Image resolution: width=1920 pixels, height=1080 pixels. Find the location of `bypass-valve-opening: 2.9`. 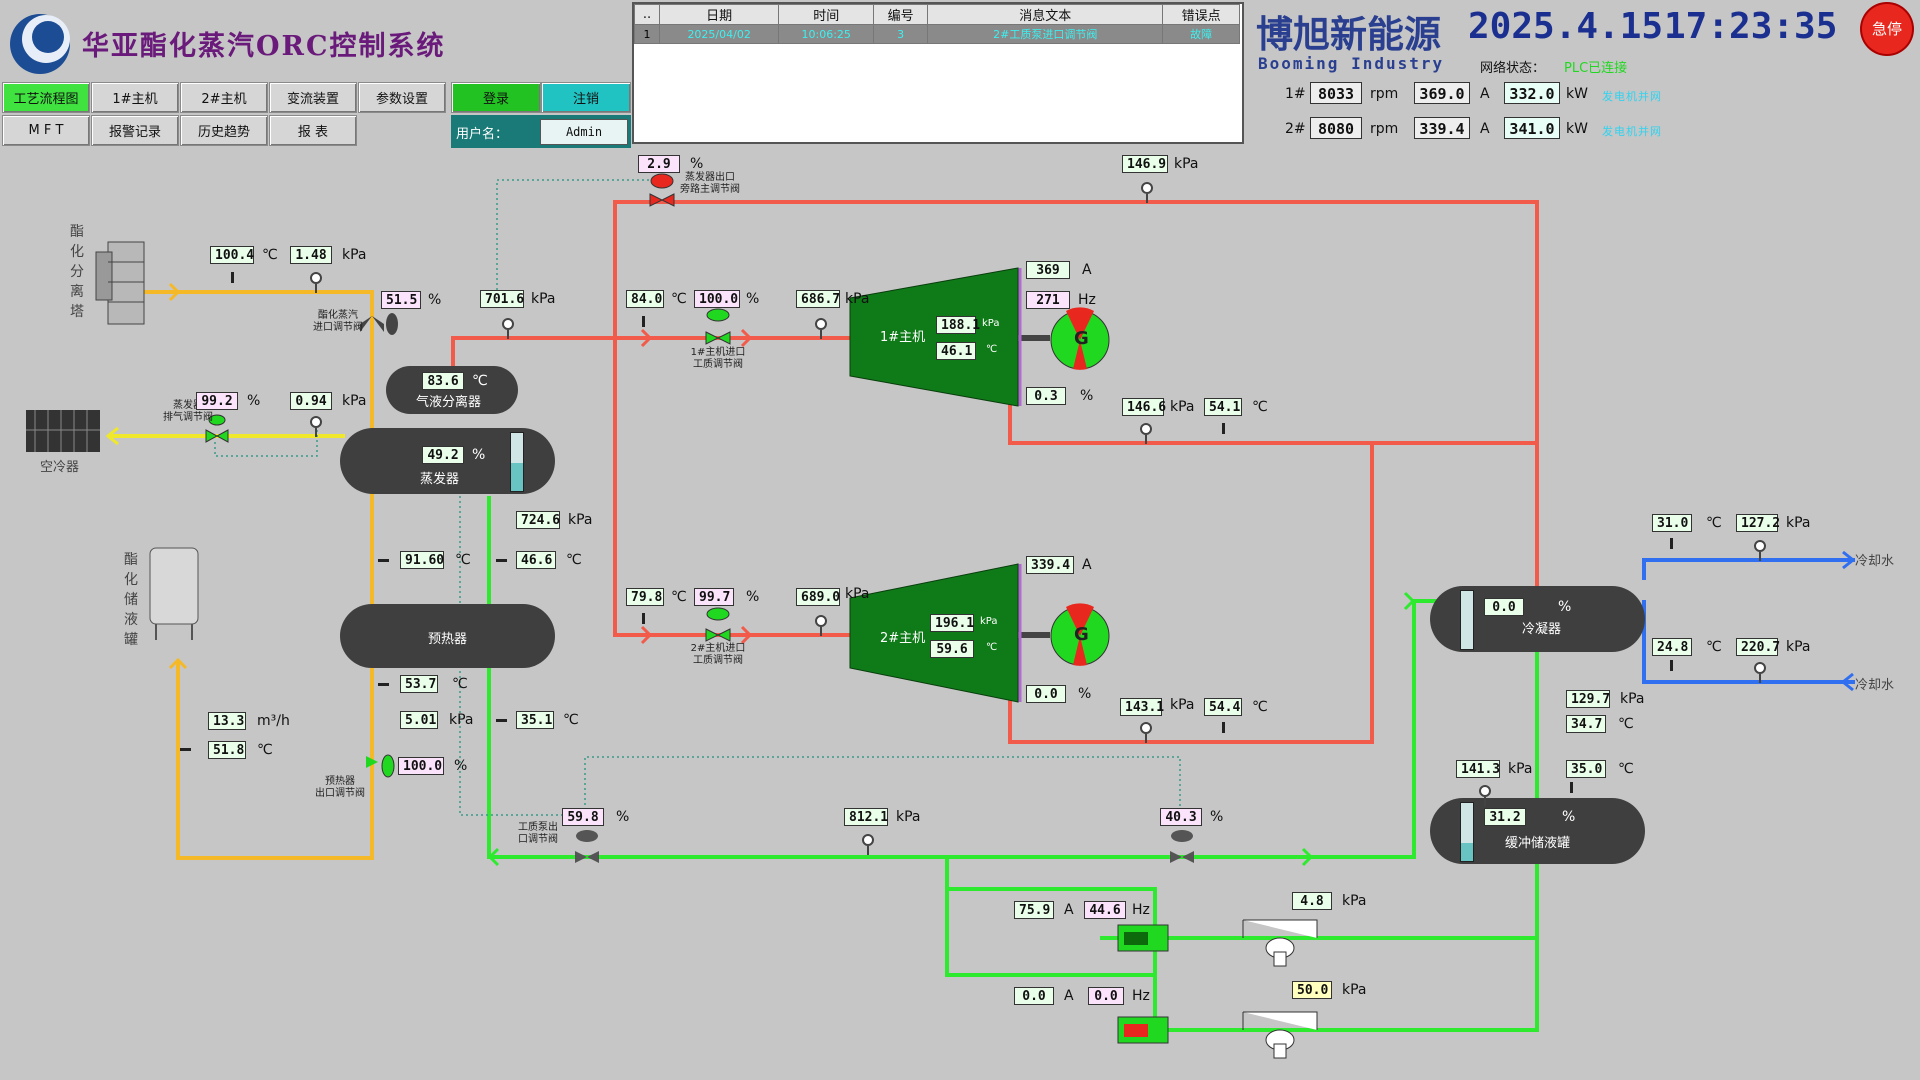

bypass-valve-opening: 2.9 is located at coordinates (659, 164).